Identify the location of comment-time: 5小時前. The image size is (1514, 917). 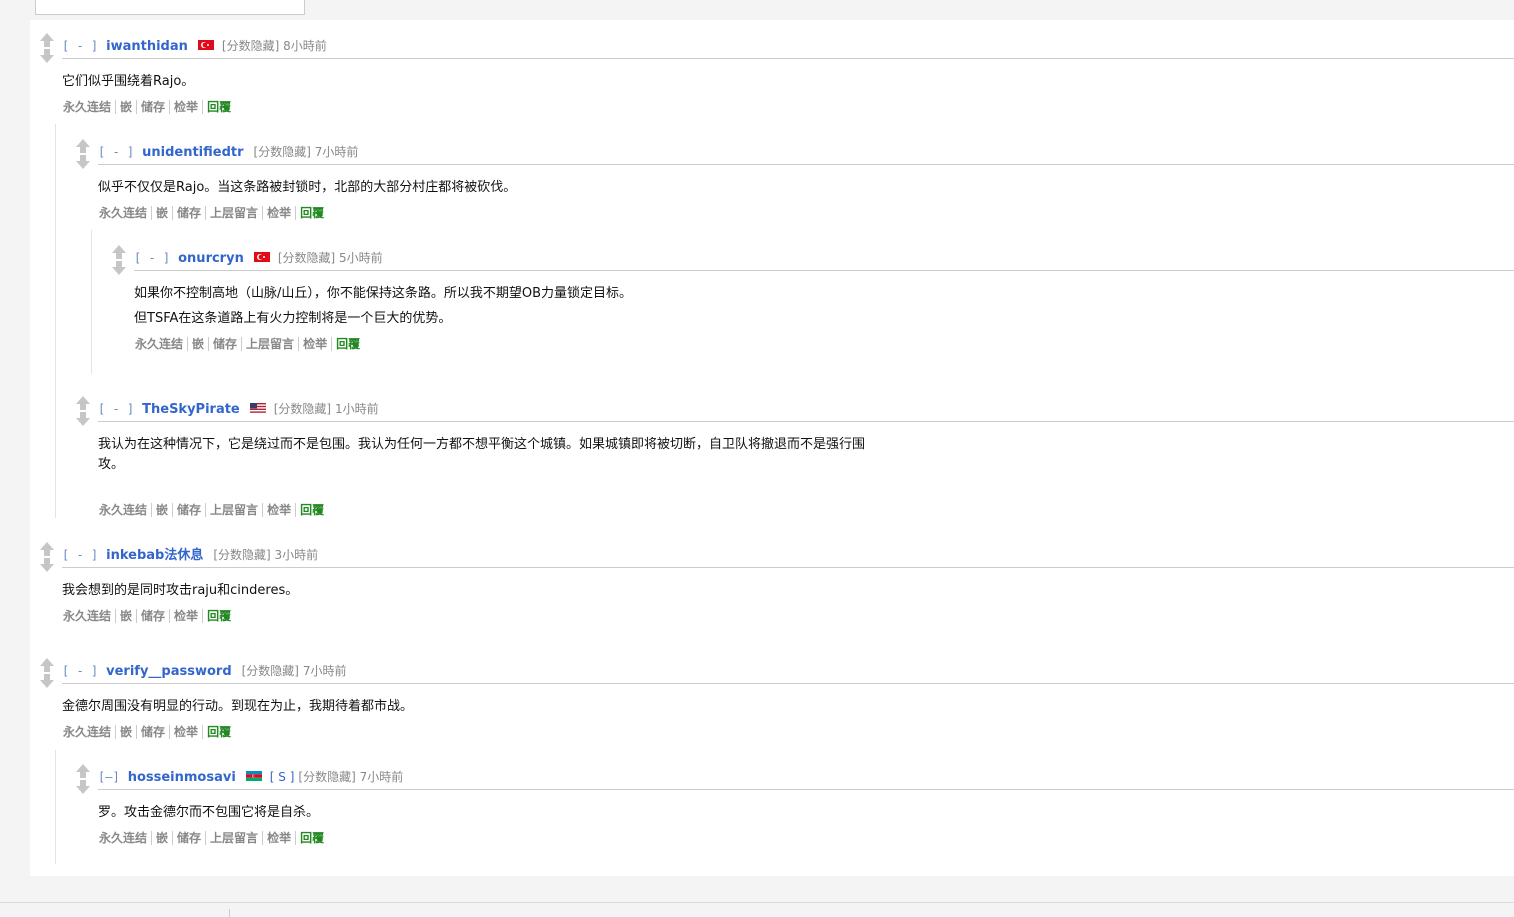
(361, 258).